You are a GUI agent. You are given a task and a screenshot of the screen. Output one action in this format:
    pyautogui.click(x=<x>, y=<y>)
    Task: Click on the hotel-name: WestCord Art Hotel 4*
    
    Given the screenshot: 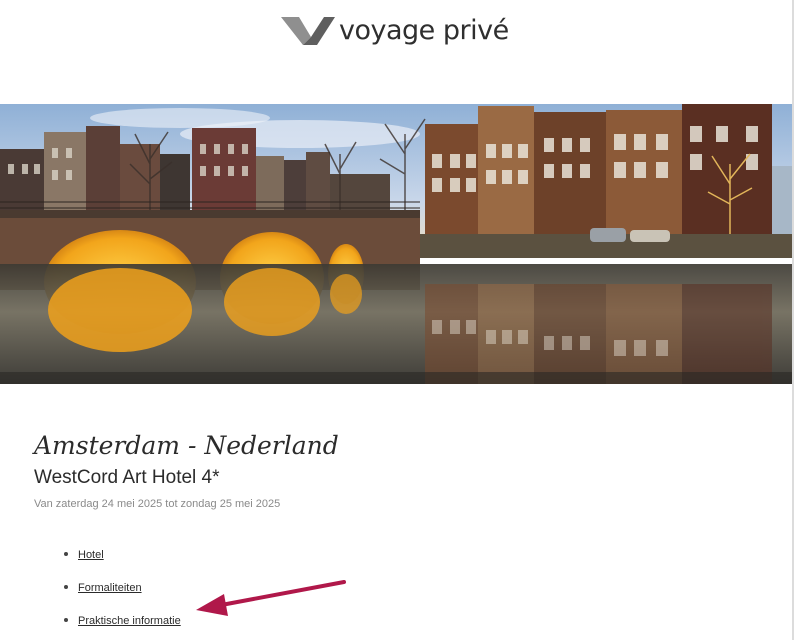 What is the action you would take?
    pyautogui.click(x=127, y=477)
    